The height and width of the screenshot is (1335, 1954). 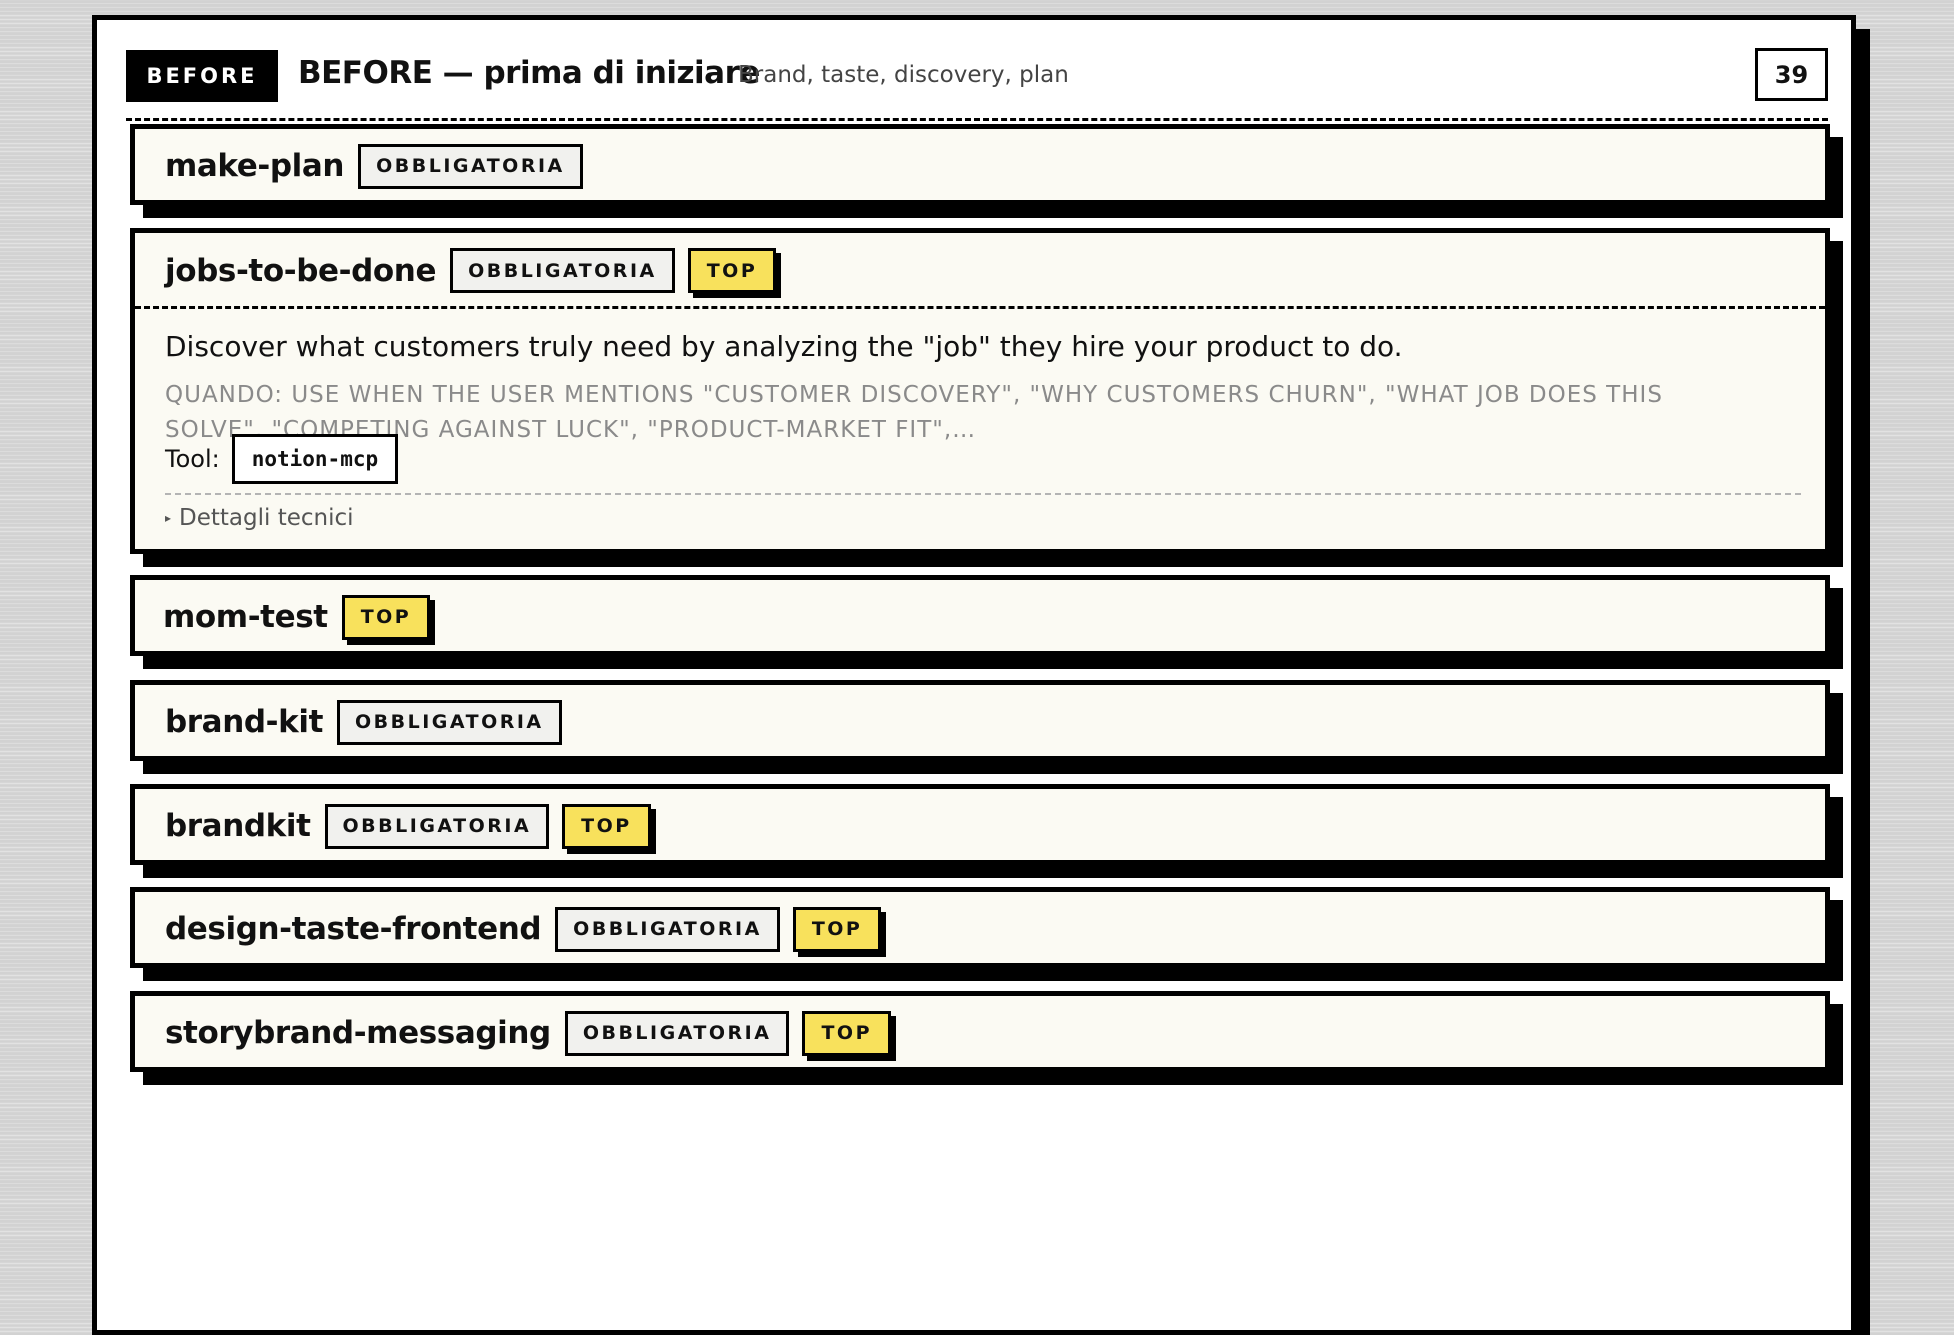 I want to click on tool-row: Tool: notion-mcp, so click(x=282, y=459).